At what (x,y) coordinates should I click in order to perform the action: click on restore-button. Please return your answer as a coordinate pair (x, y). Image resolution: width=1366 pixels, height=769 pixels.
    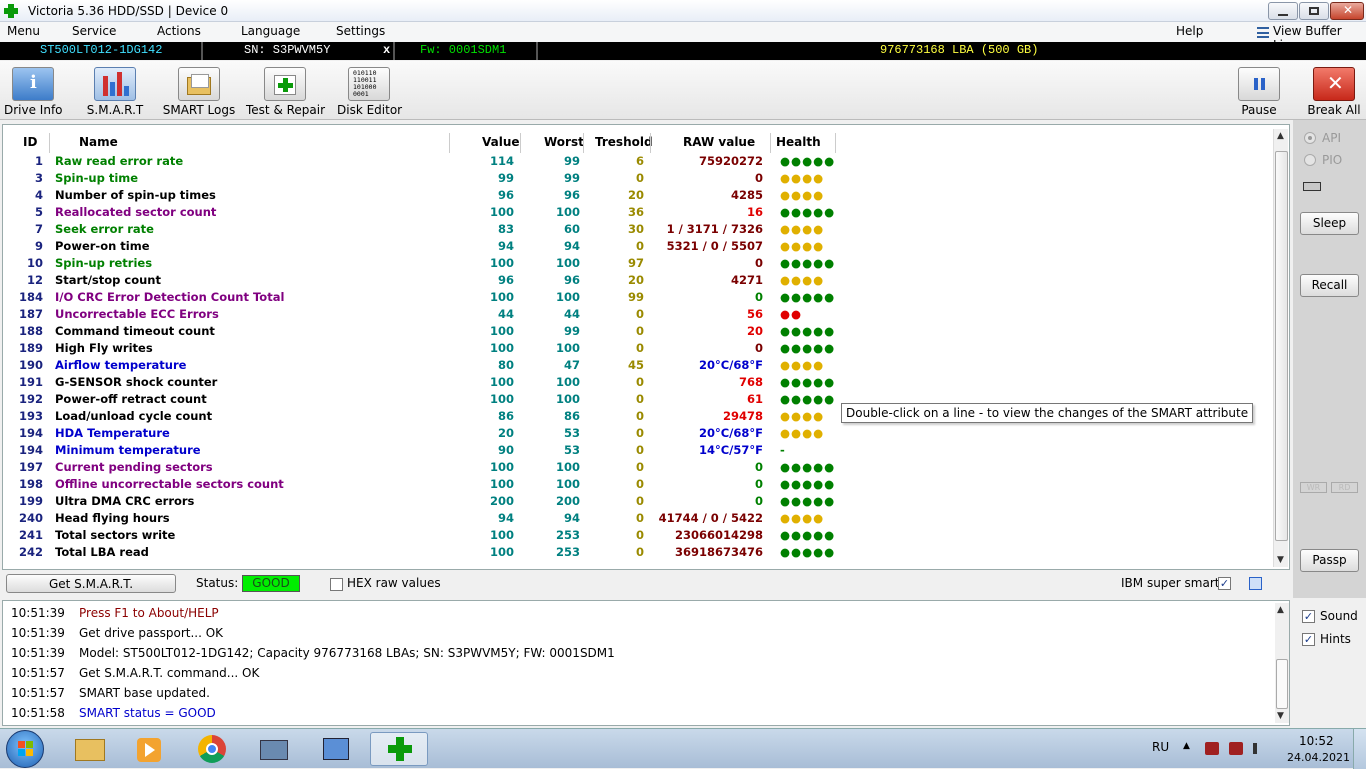
    Looking at the image, I should click on (1314, 11).